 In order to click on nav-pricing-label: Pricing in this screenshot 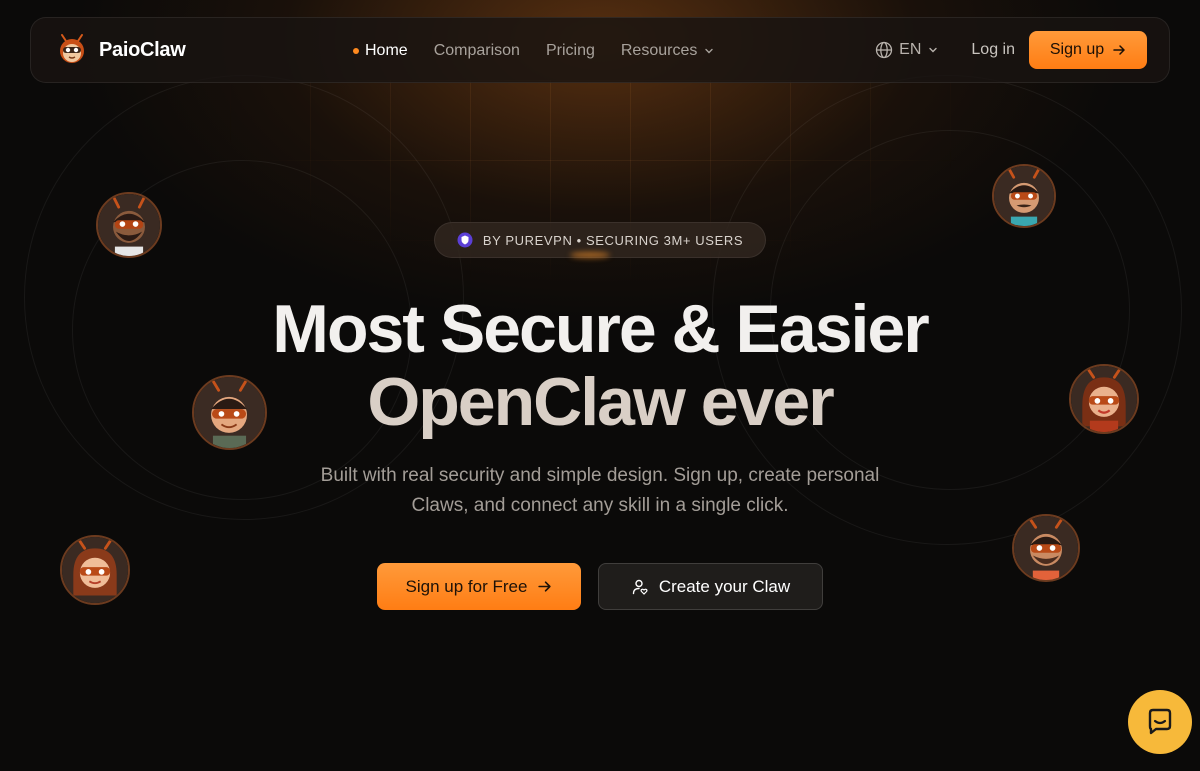, I will do `click(570, 50)`.